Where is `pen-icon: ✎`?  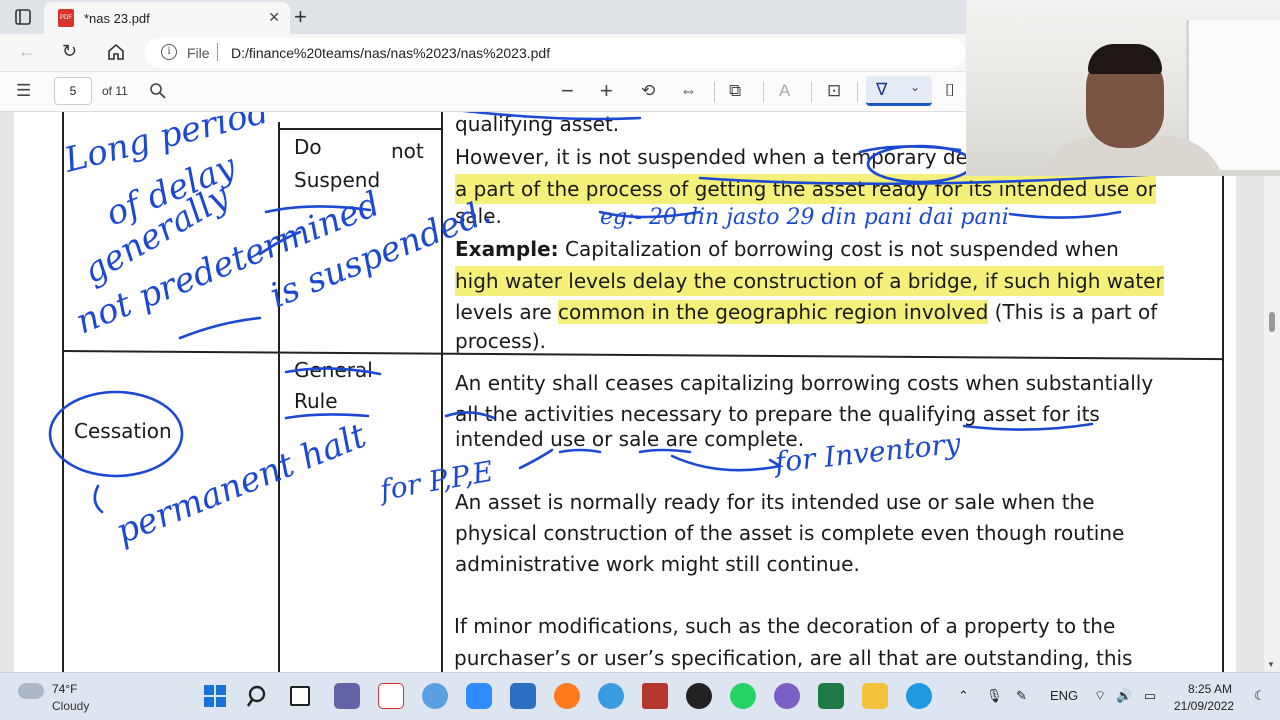 pen-icon: ✎ is located at coordinates (1021, 696).